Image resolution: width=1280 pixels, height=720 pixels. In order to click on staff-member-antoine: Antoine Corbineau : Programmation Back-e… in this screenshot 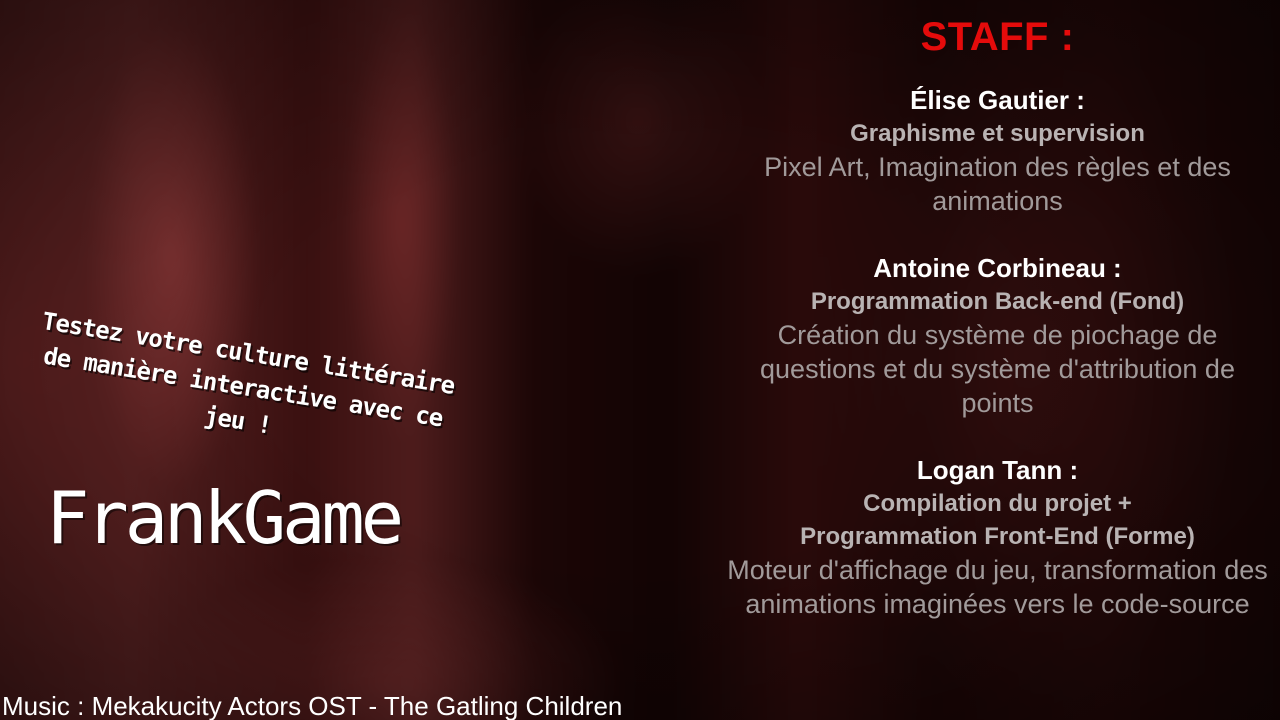, I will do `click(997, 336)`.